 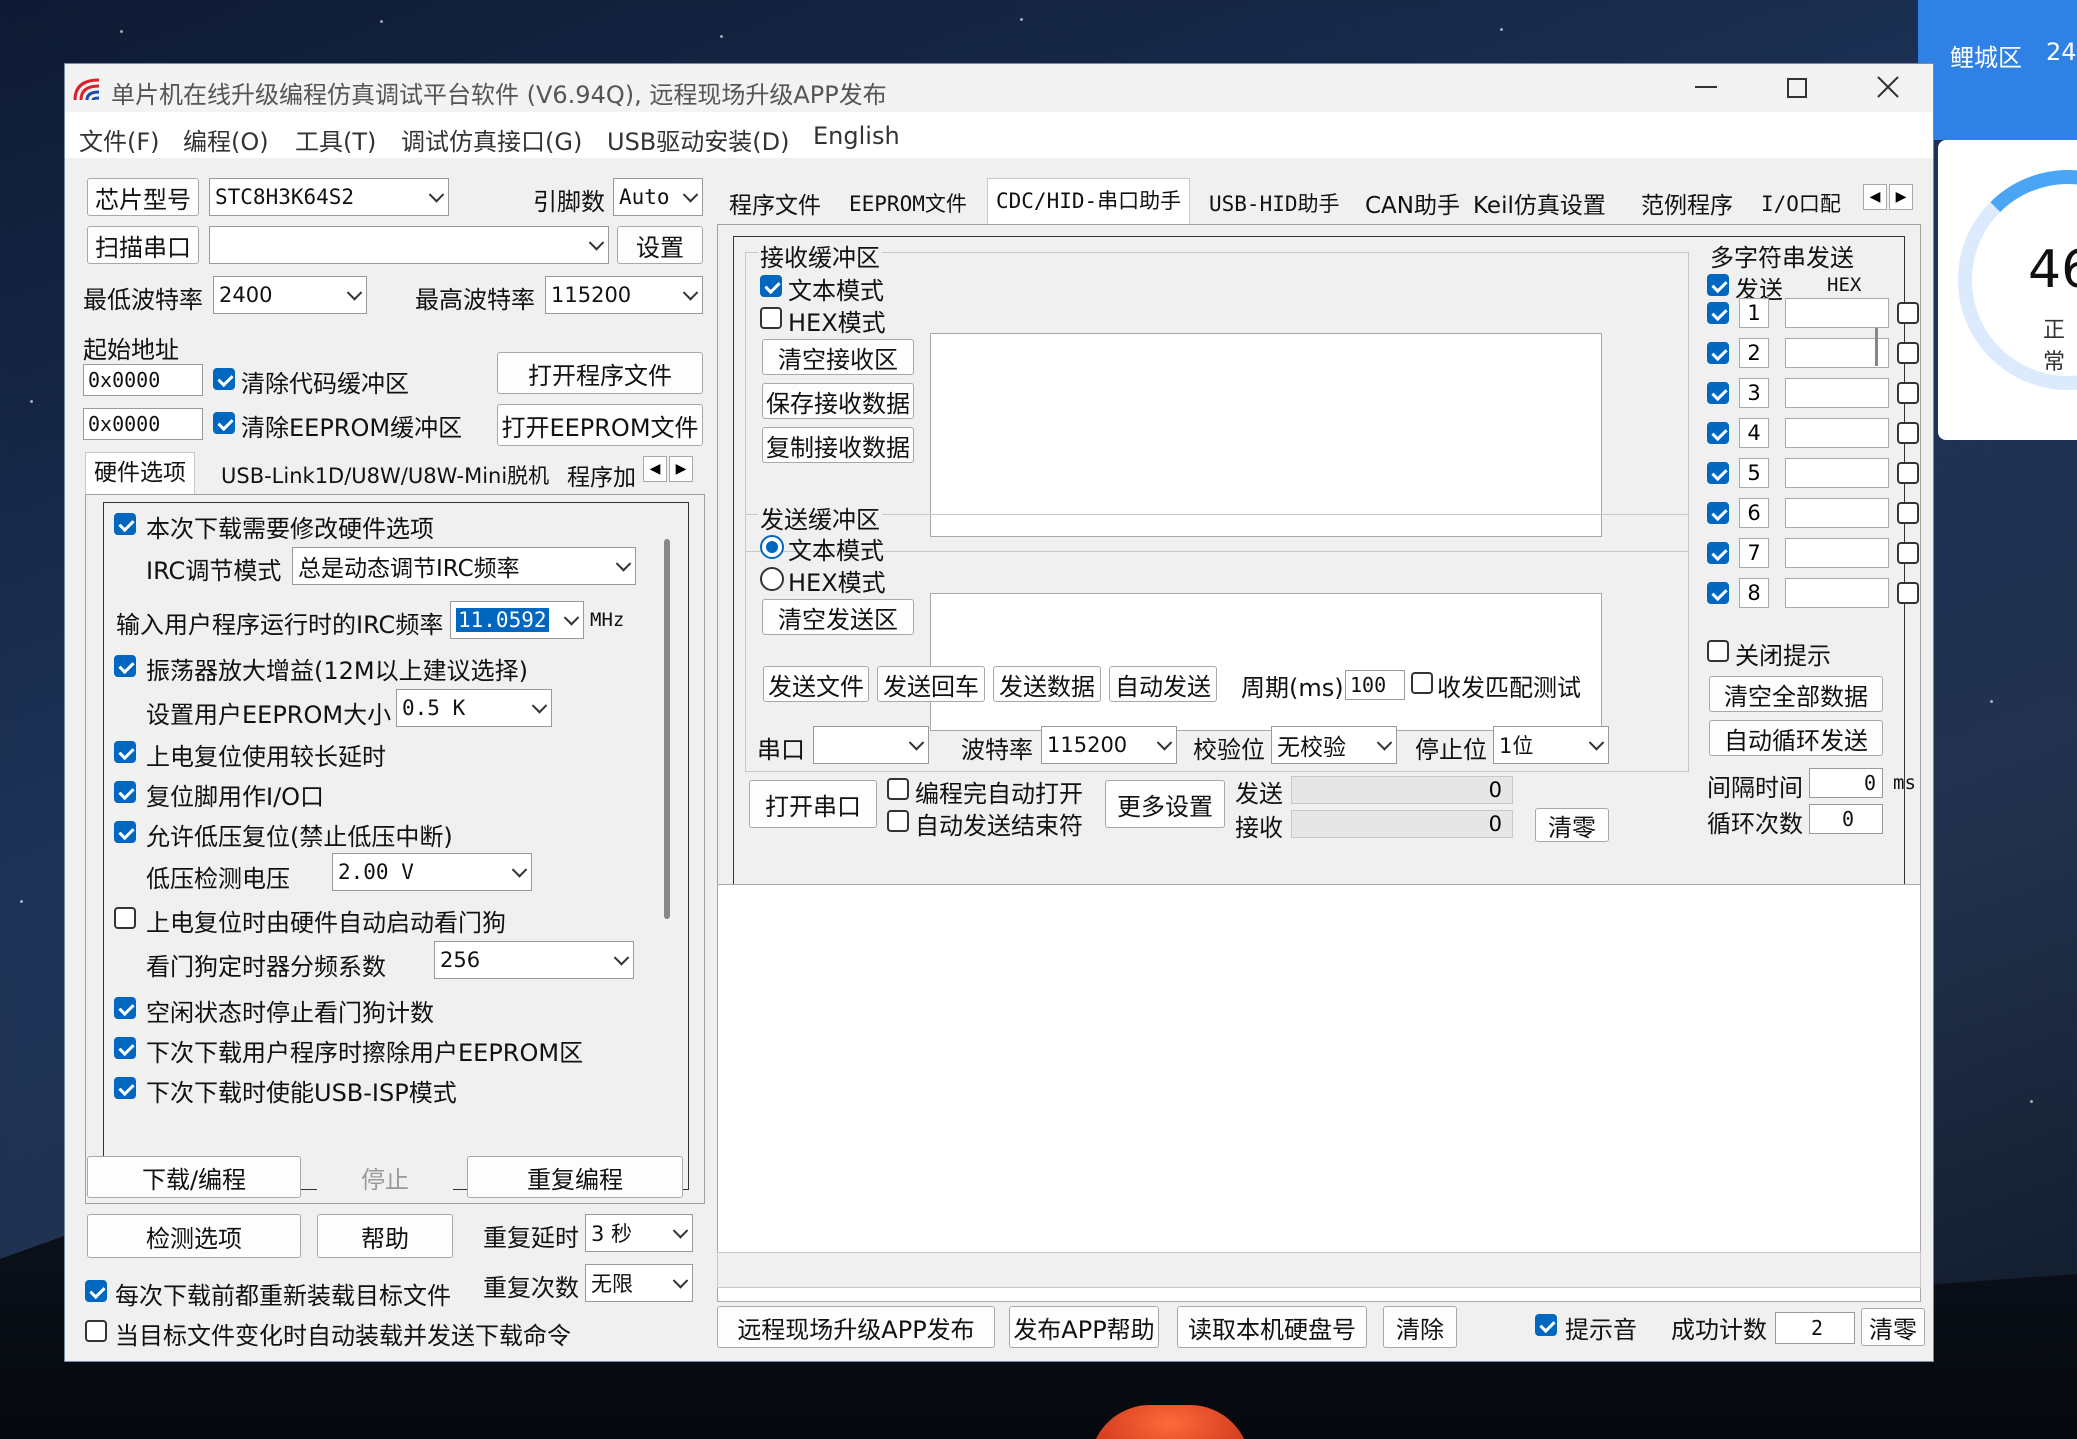 I want to click on send-textarea, so click(x=1266, y=662).